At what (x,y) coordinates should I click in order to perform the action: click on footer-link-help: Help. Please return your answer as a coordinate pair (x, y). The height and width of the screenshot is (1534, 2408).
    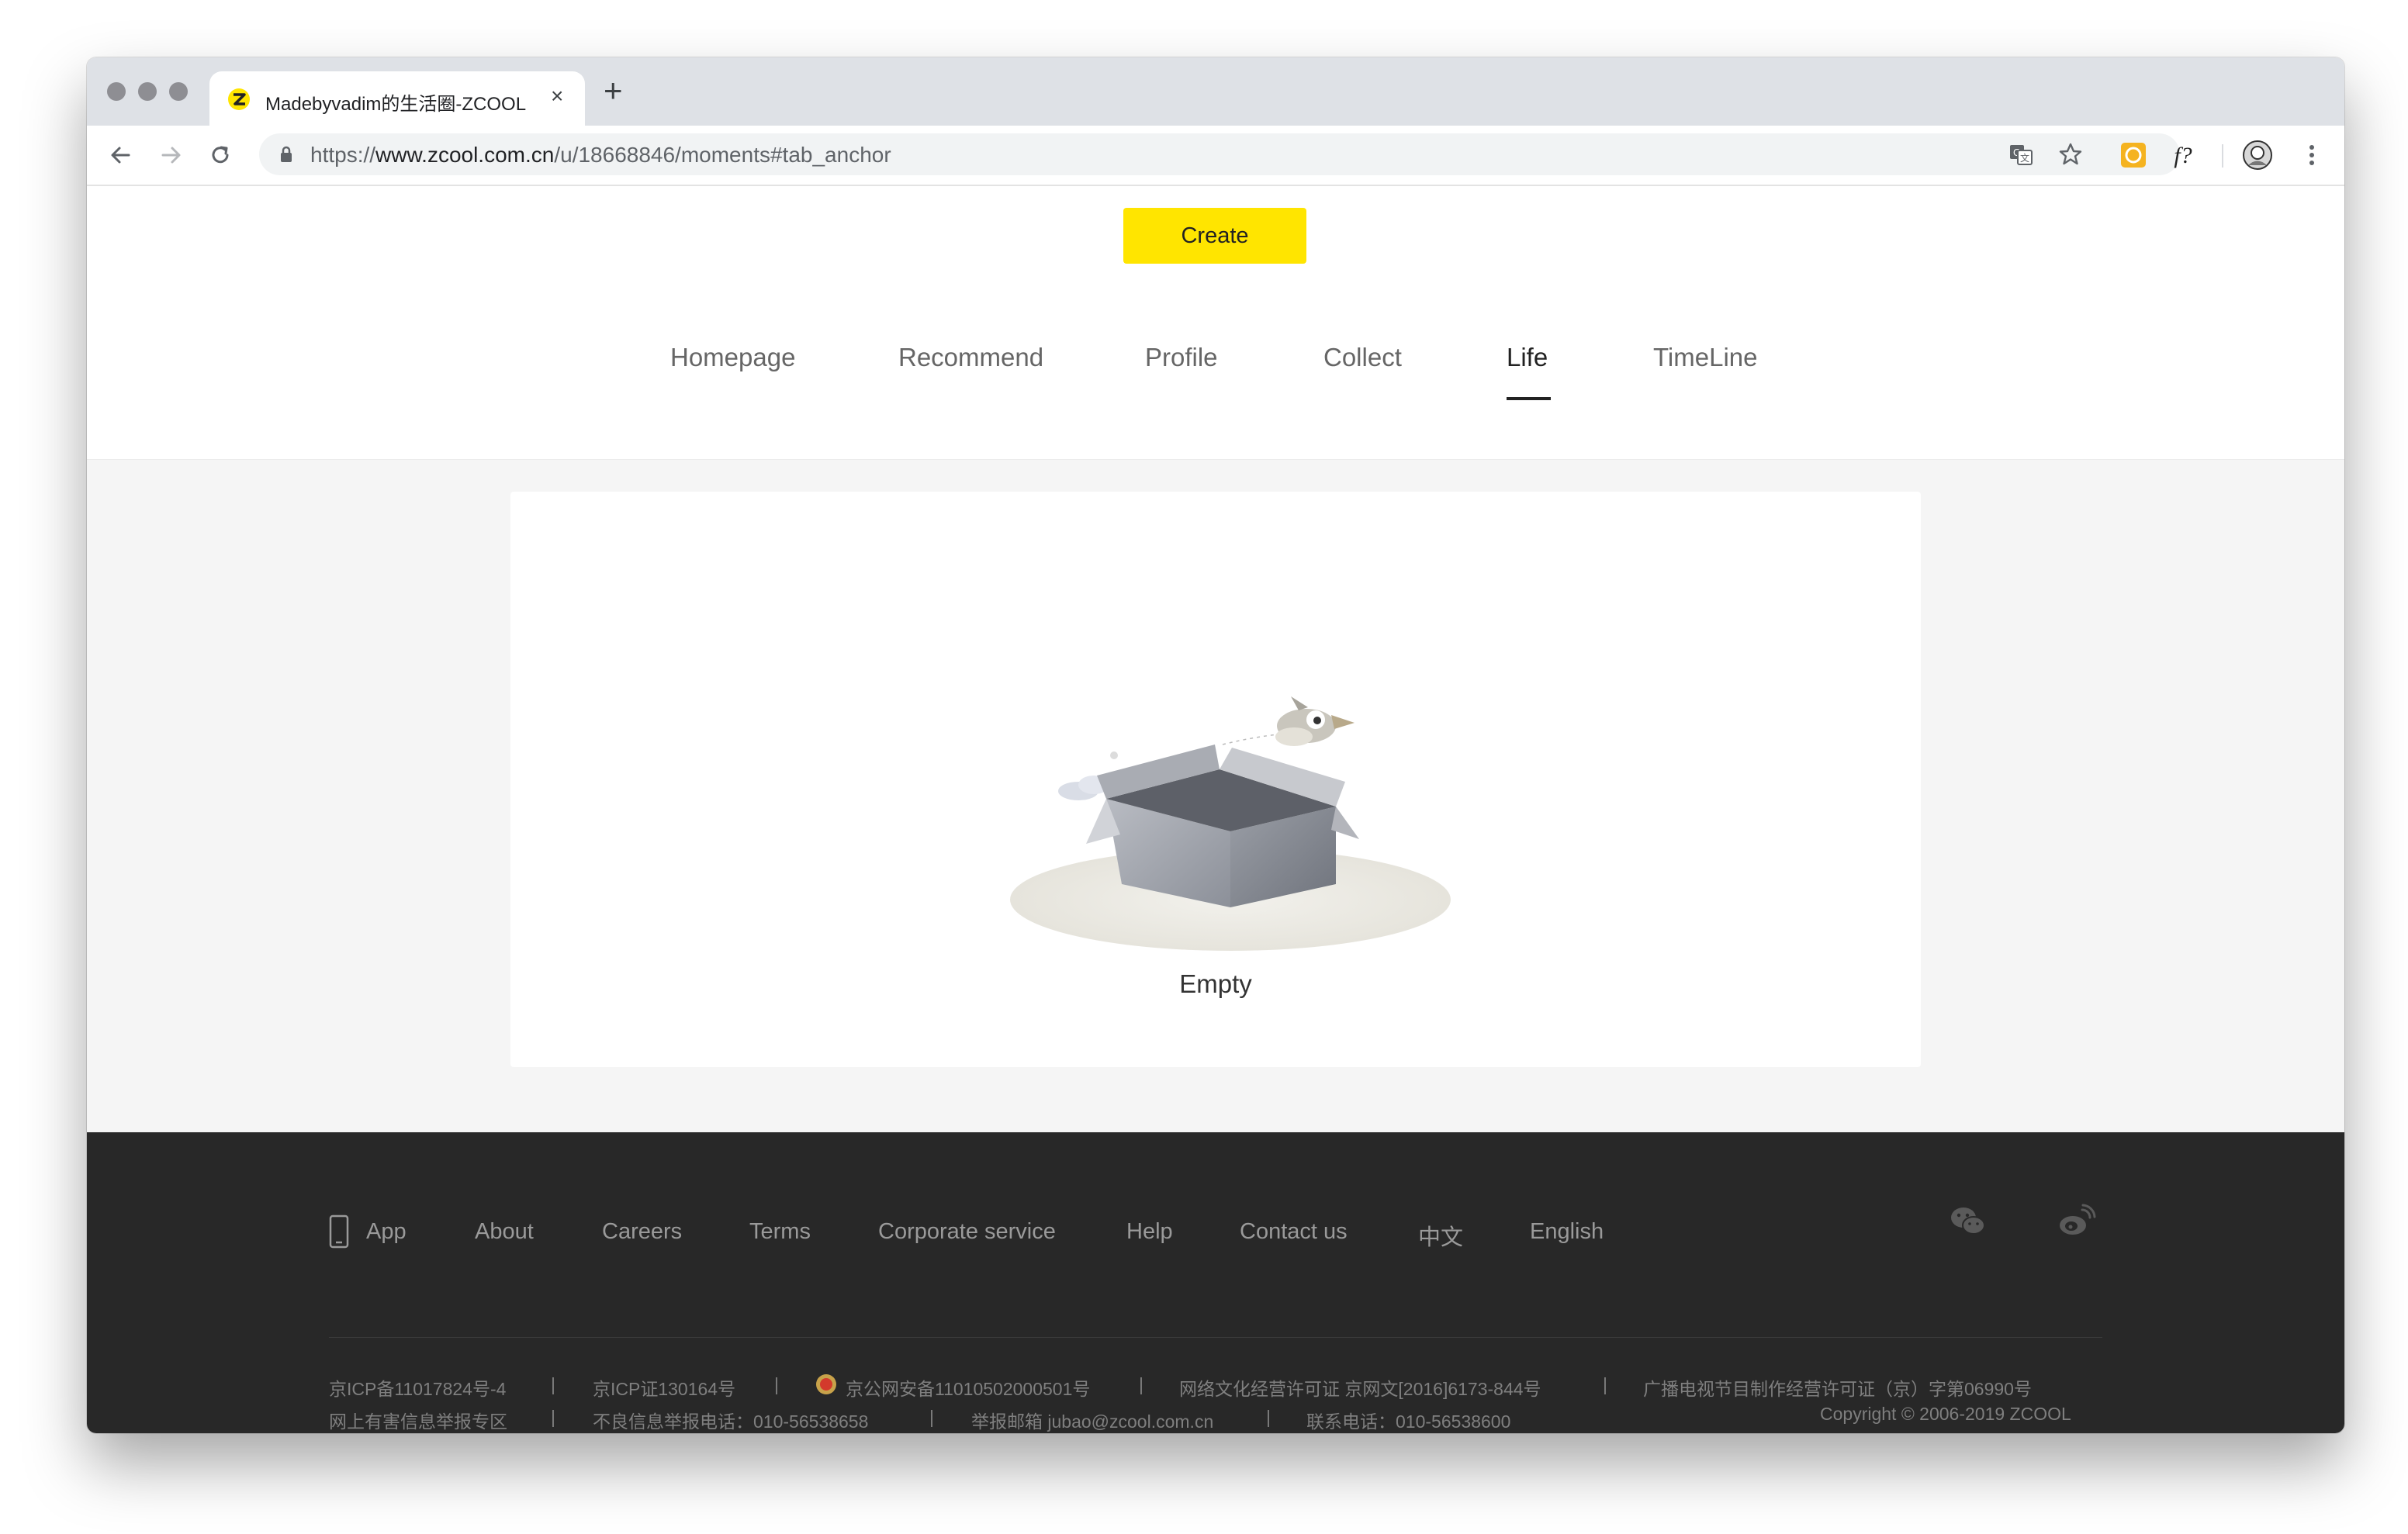
    Looking at the image, I should click on (1149, 1232).